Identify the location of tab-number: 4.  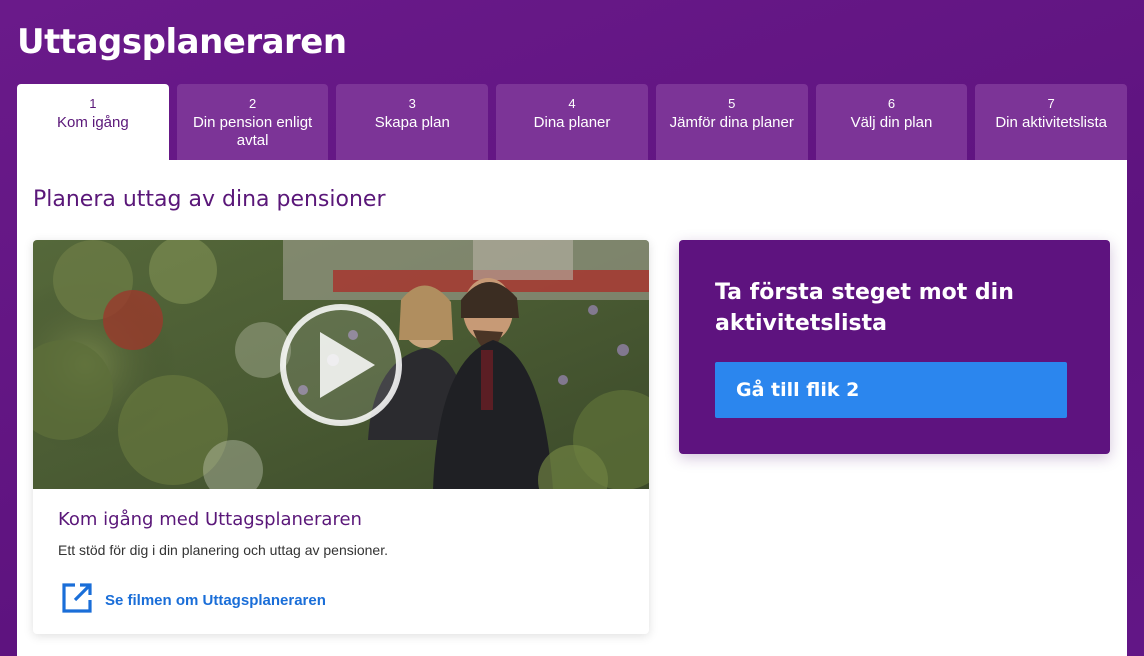
(572, 103).